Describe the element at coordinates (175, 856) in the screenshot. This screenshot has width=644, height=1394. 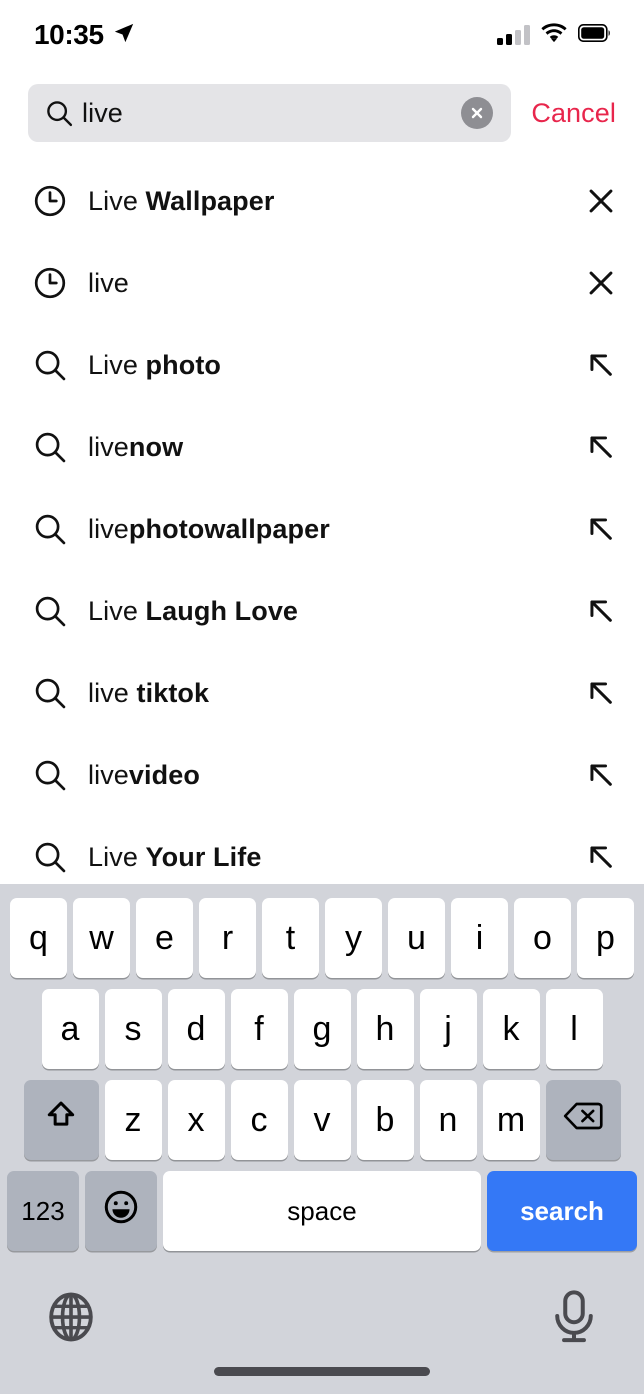
I see `suggestion-label: Live Your Life` at that location.